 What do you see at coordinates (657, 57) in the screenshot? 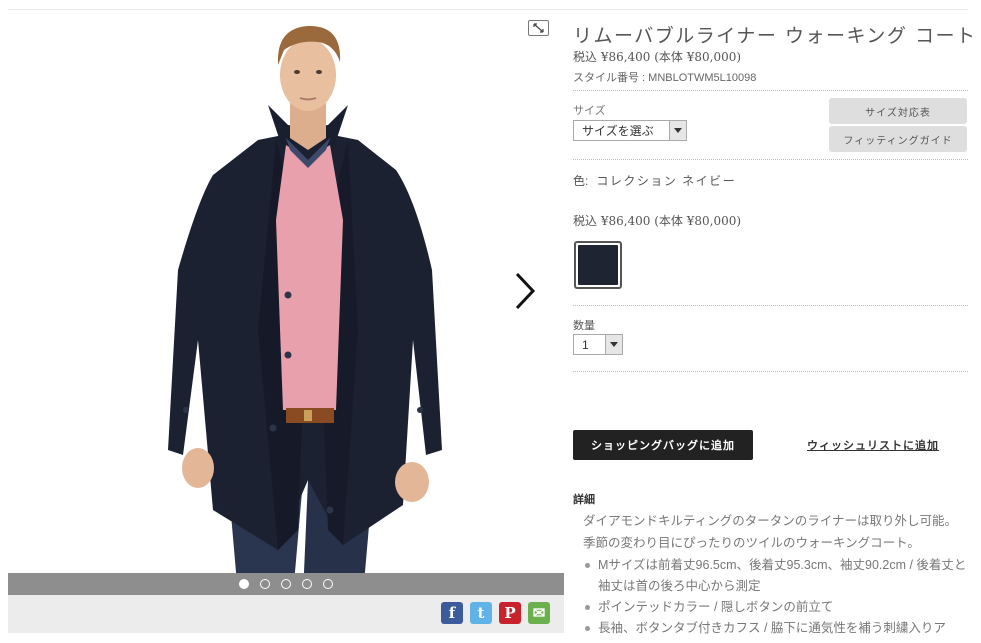
I see `product-price: 税込 ¥86,400 (本体 ¥80,000)` at bounding box center [657, 57].